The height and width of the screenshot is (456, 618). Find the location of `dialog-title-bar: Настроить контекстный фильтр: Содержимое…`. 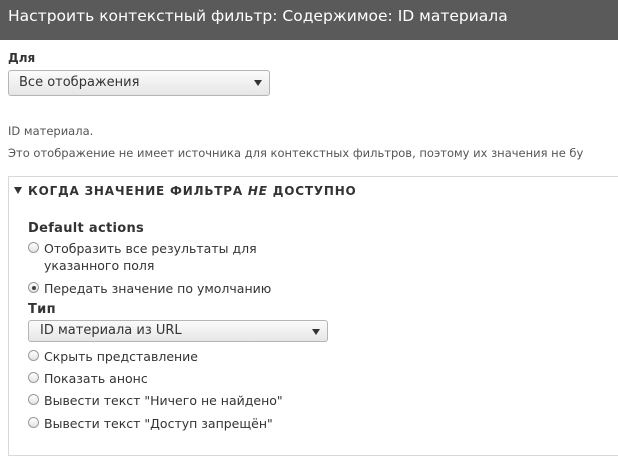

dialog-title-bar: Настроить контекстный фильтр: Содержимое… is located at coordinates (309, 20).